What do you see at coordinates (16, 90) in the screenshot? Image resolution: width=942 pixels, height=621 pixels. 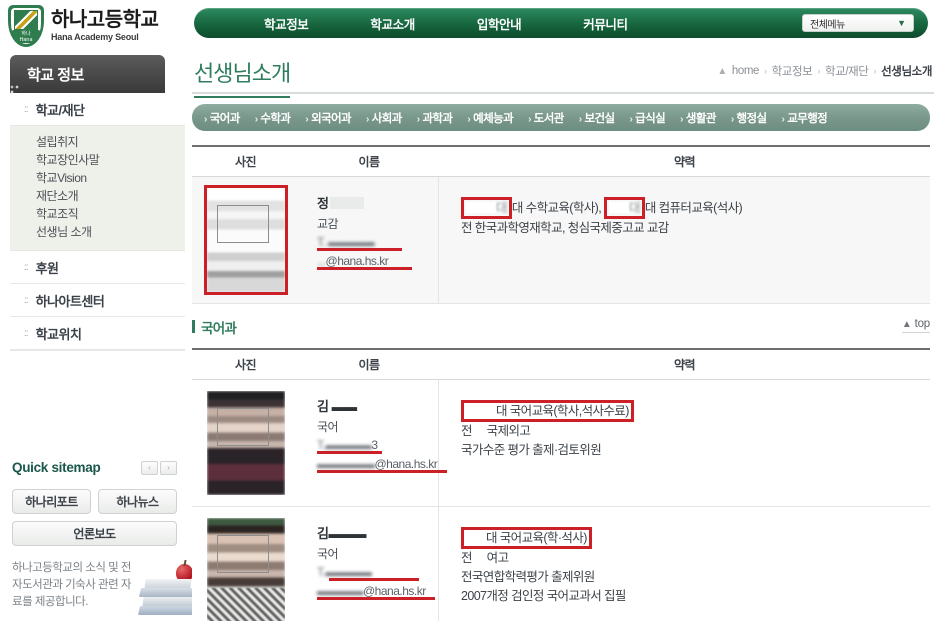 I see `decorative-dots-icon` at bounding box center [16, 90].